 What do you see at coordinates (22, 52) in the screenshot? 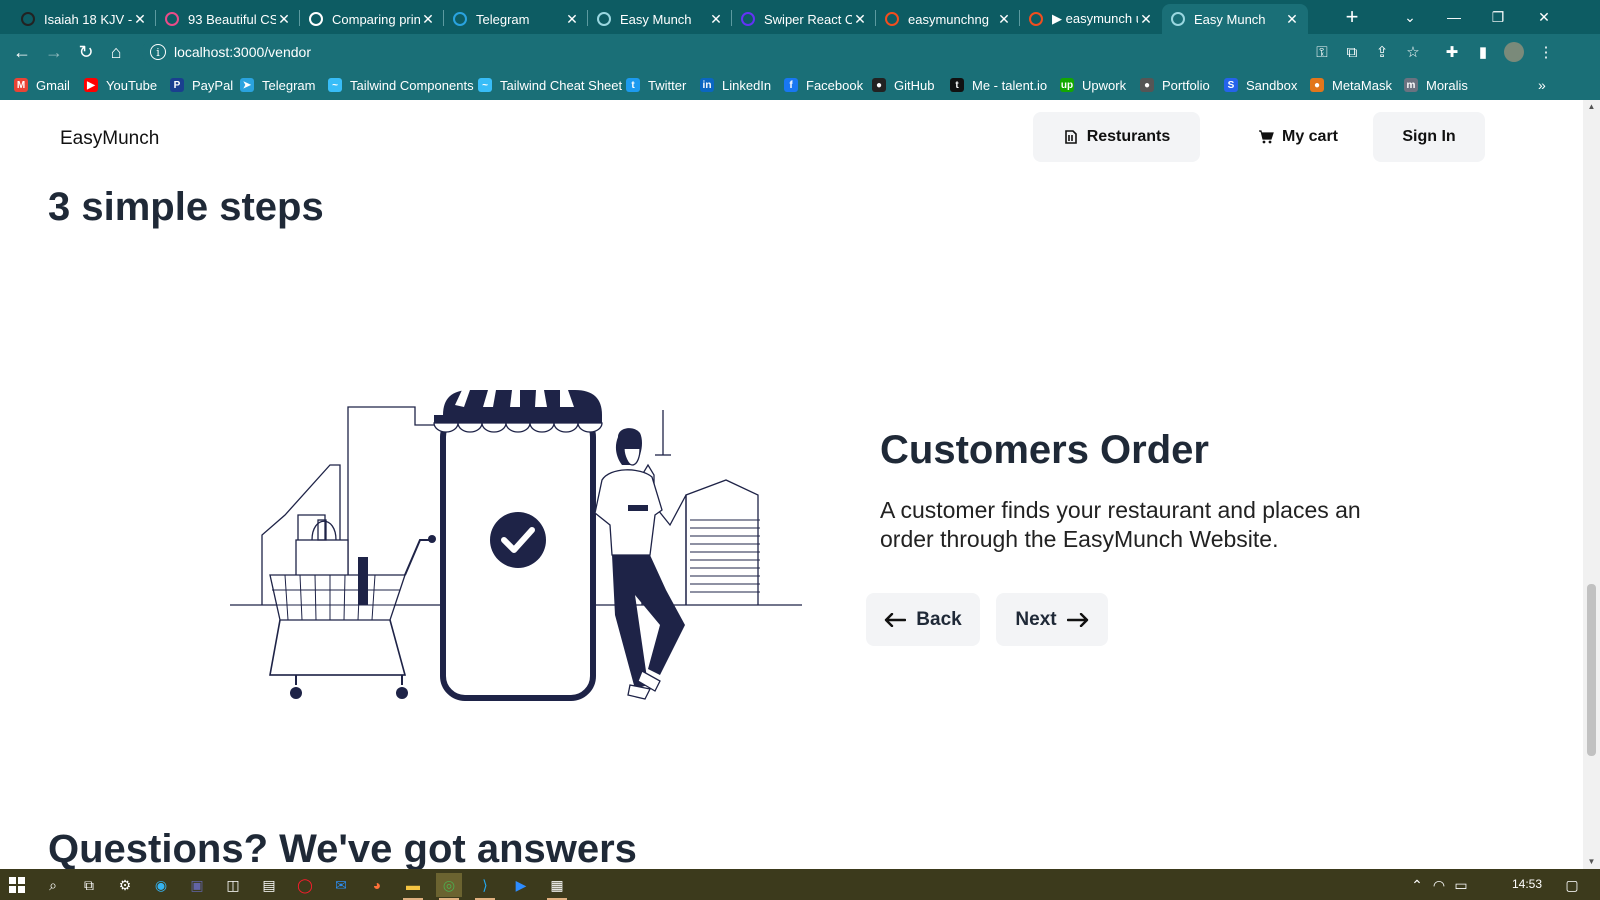
I see `back-icon: ←` at bounding box center [22, 52].